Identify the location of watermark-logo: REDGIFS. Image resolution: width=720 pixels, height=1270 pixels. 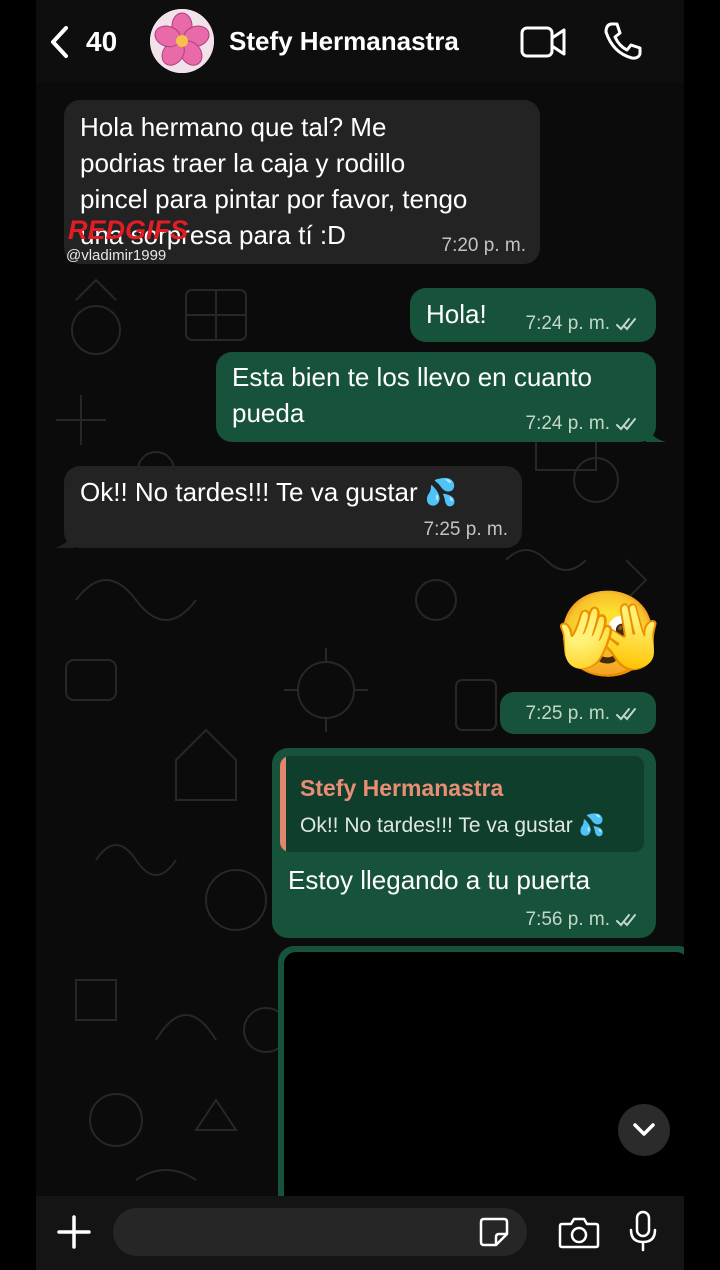
(128, 230).